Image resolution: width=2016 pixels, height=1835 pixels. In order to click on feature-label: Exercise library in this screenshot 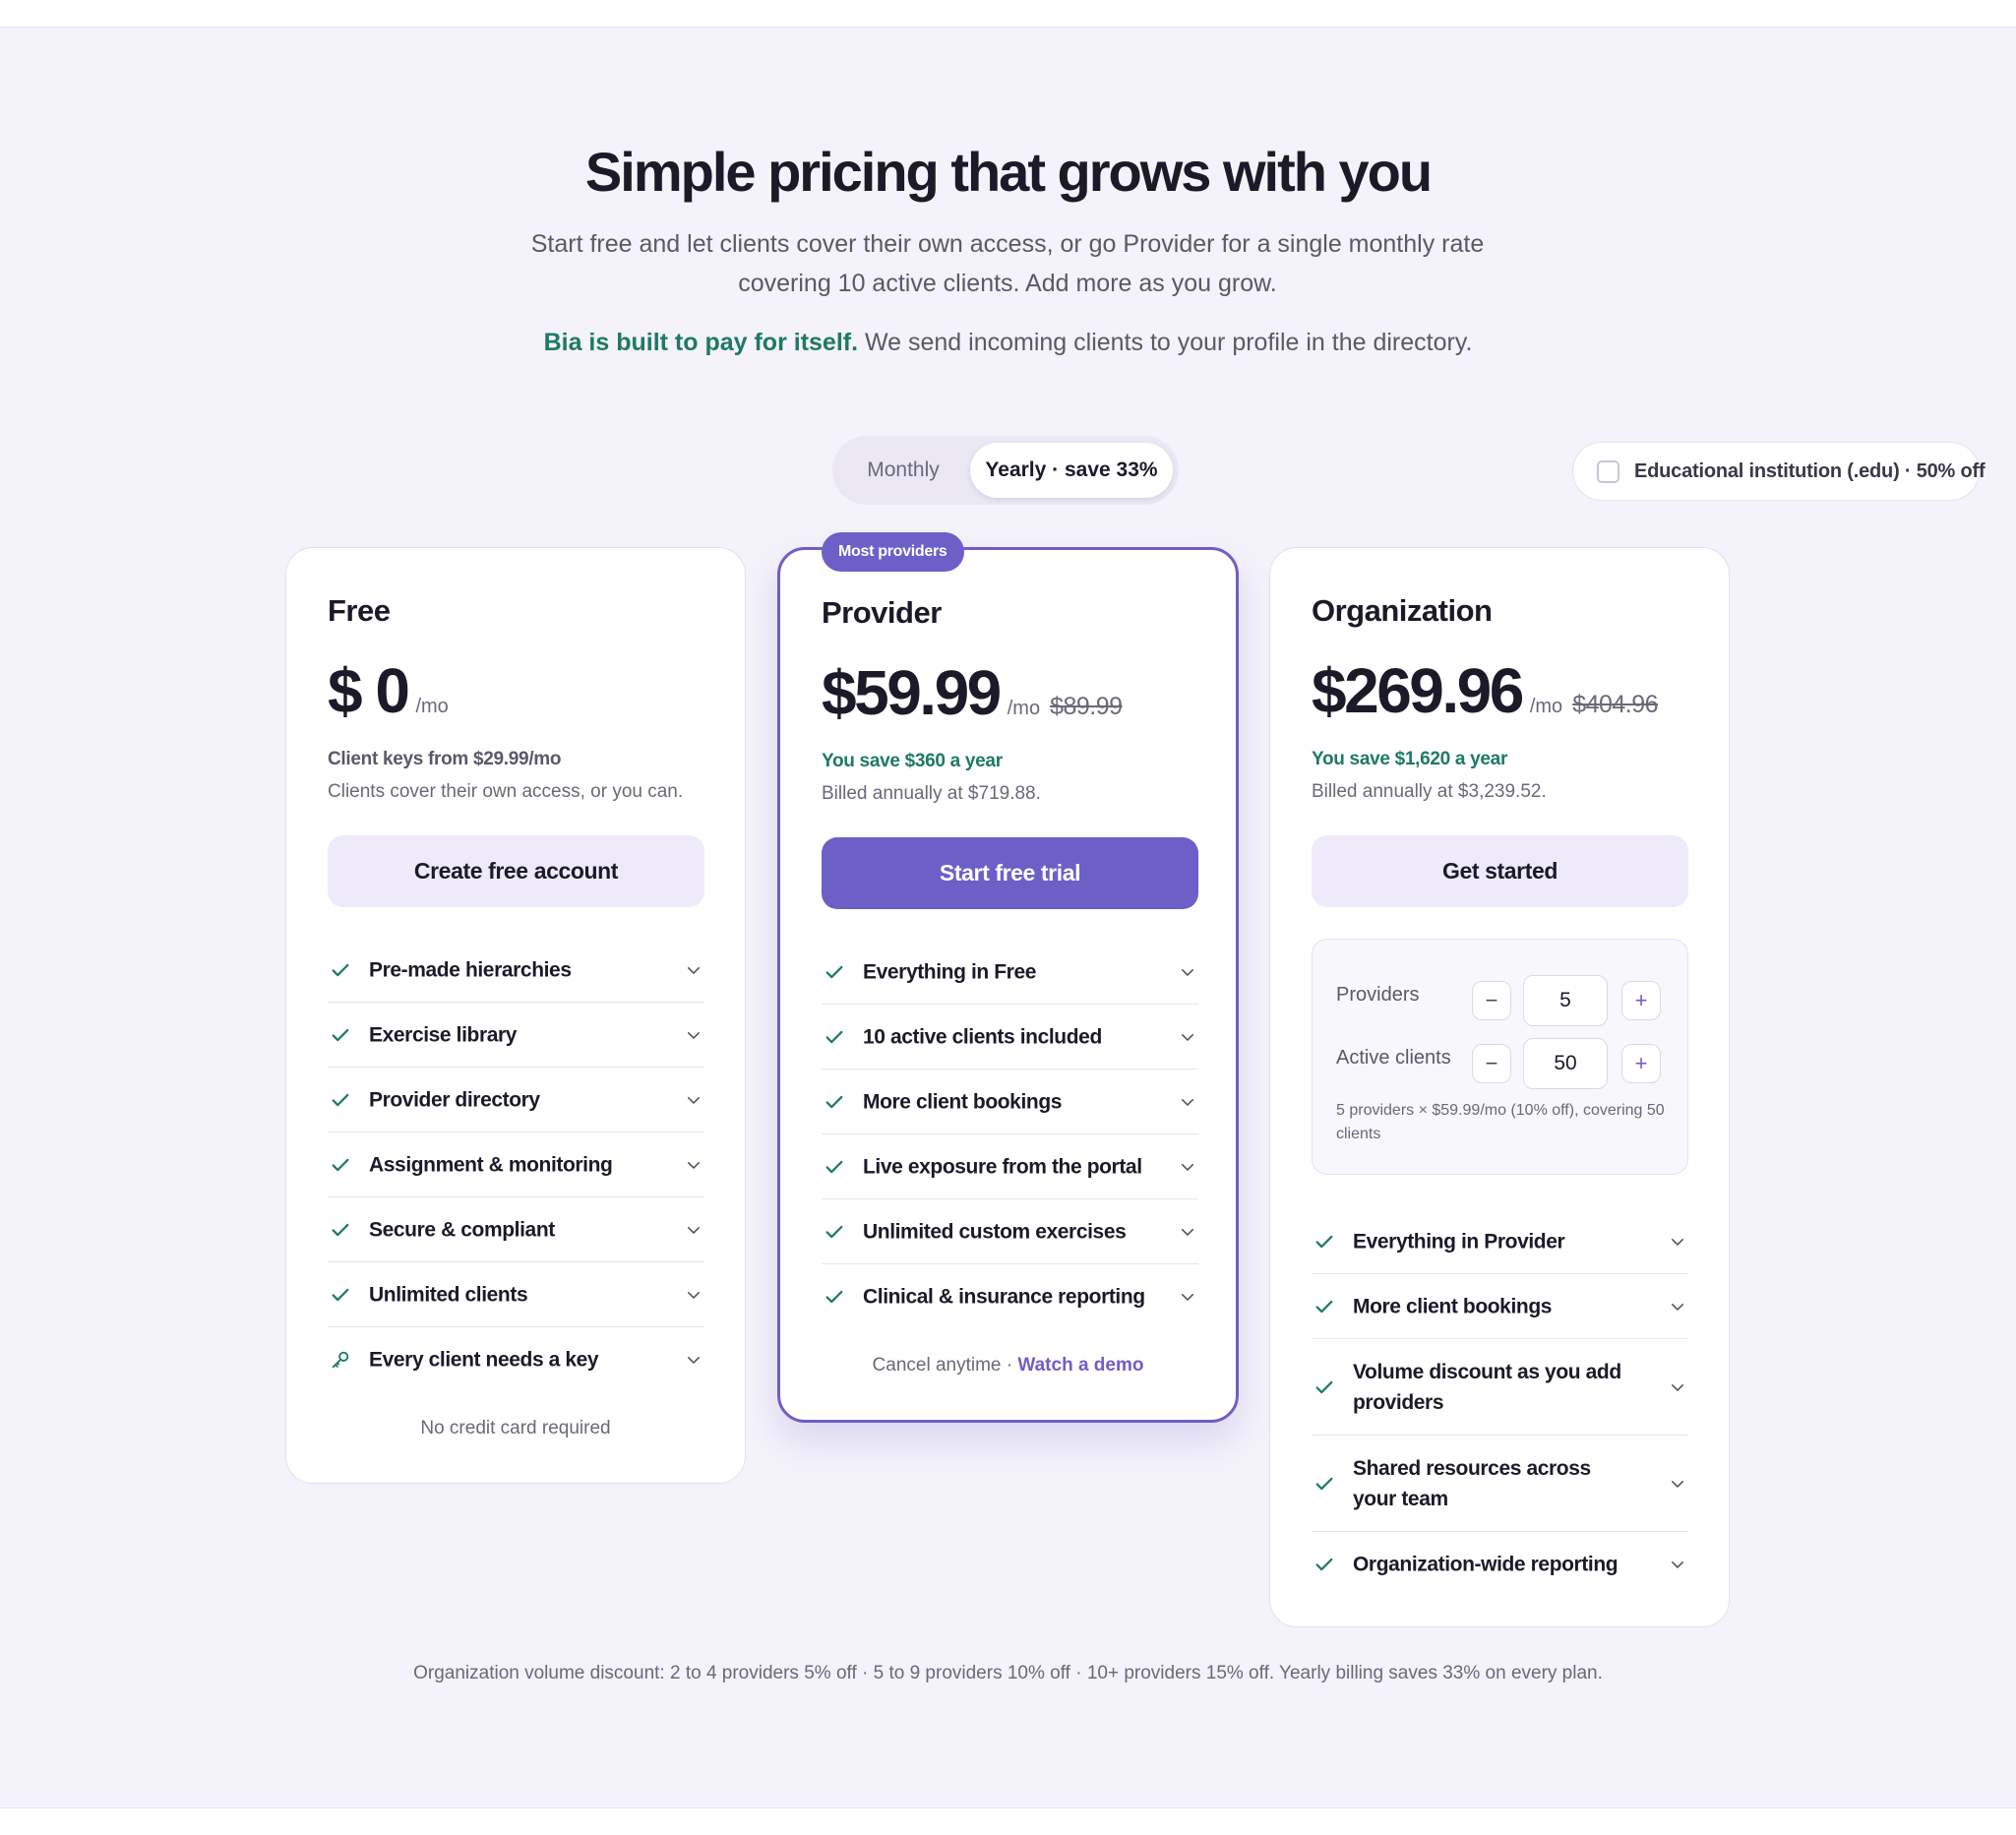, I will do `click(444, 1034)`.